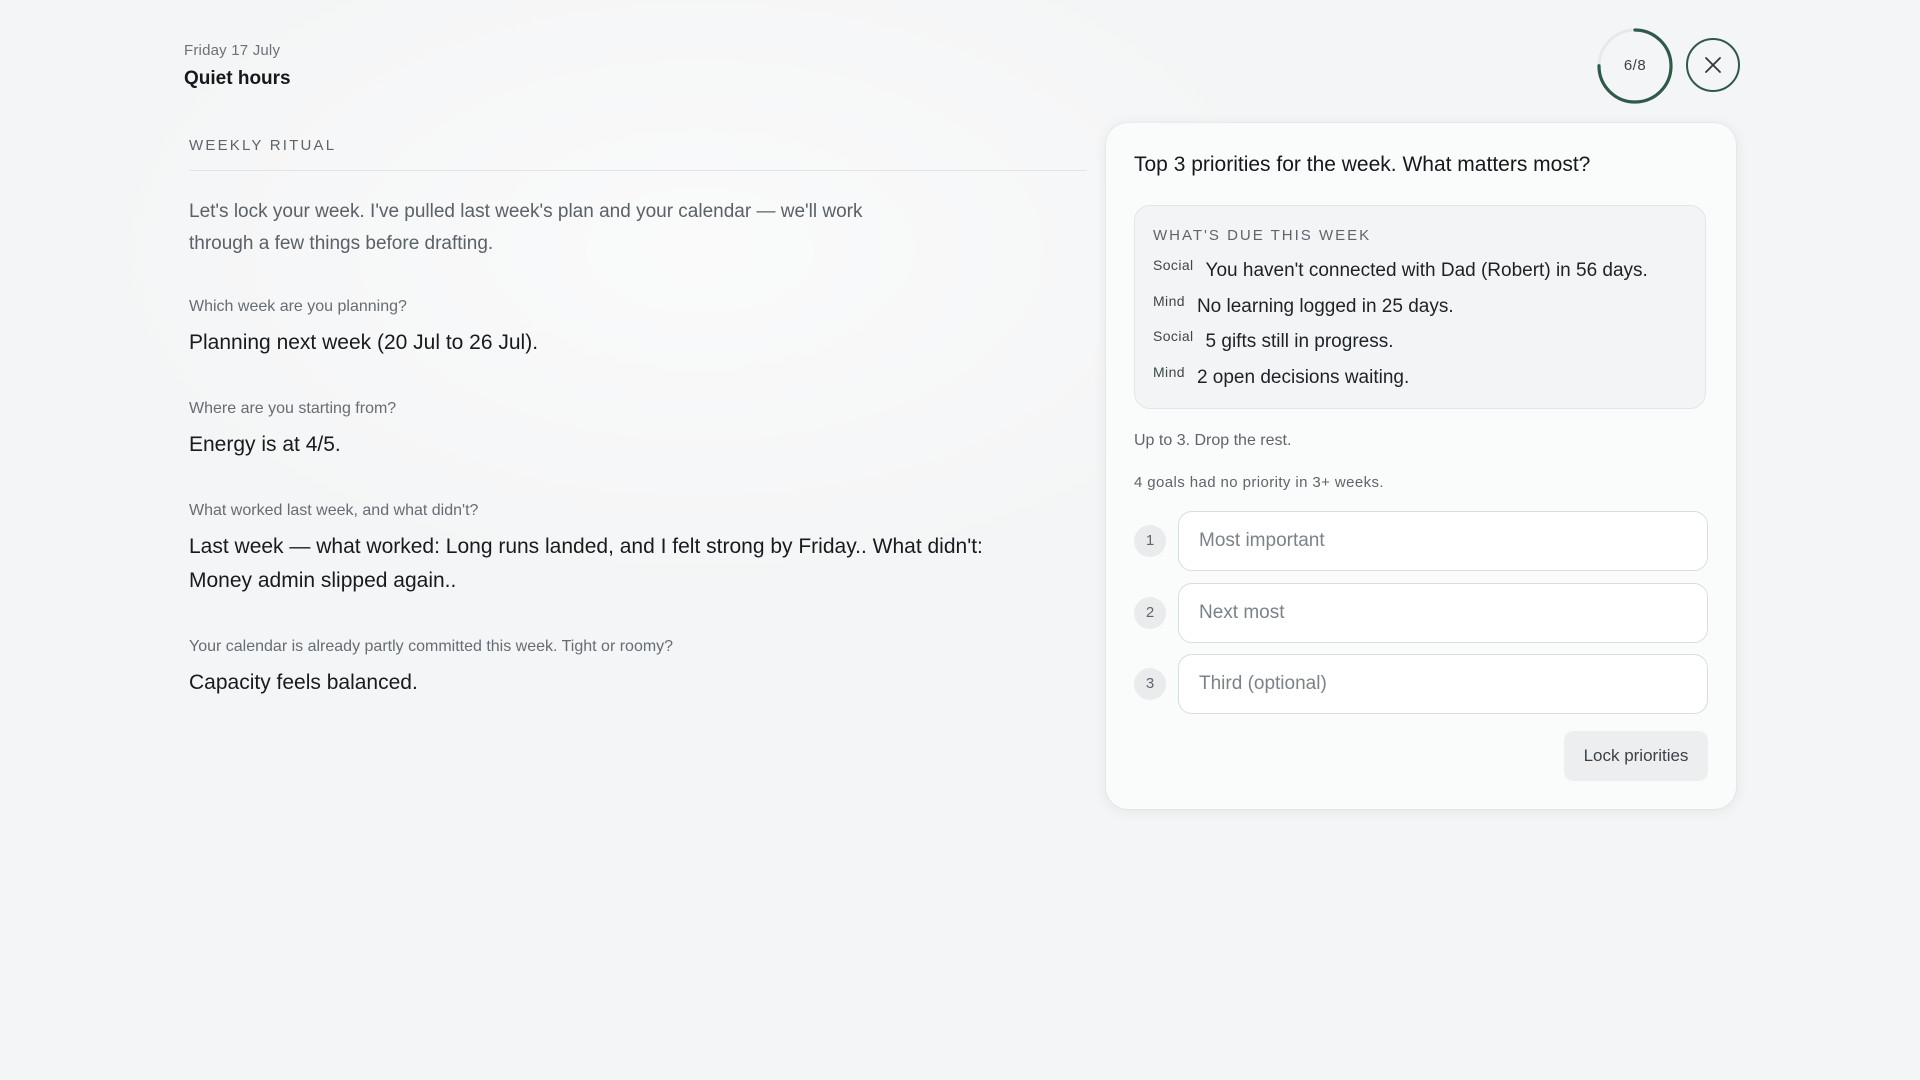 The height and width of the screenshot is (1080, 1920). I want to click on due-heading: WHAT'S DUE THIS WEEK, so click(1262, 235).